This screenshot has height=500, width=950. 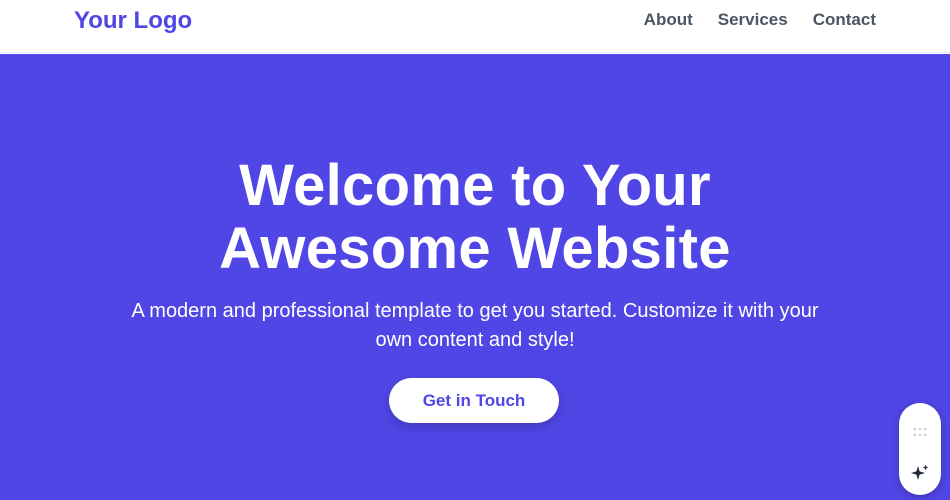 I want to click on navbar: Your Logo About Services Contact, so click(x=475, y=26).